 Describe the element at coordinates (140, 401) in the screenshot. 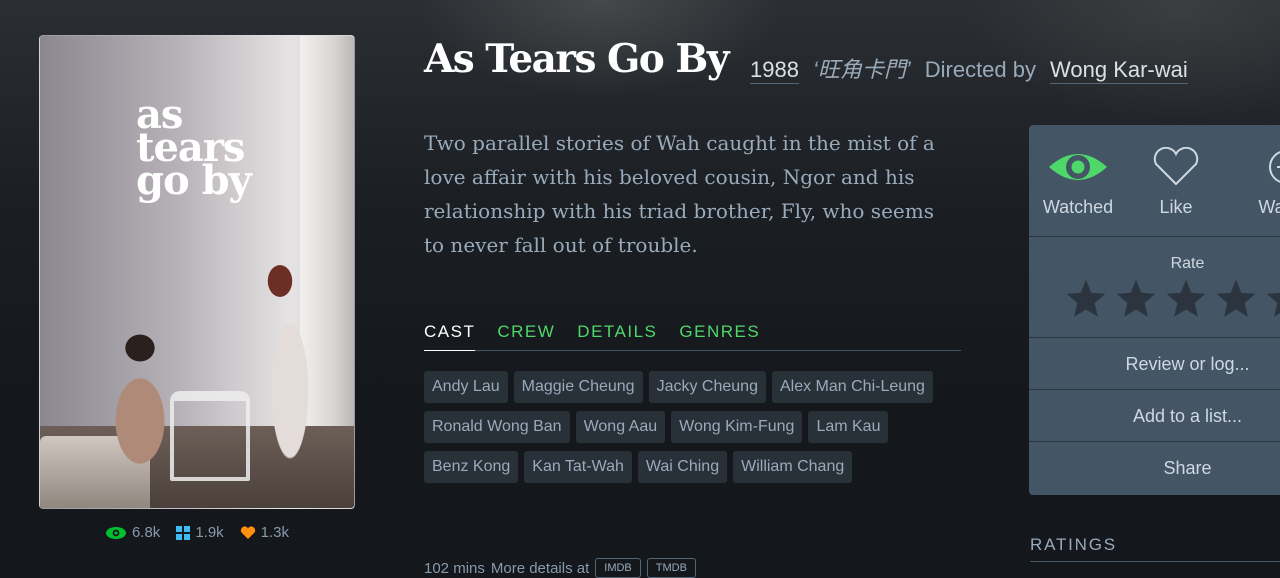

I see `poster-figure-man` at that location.